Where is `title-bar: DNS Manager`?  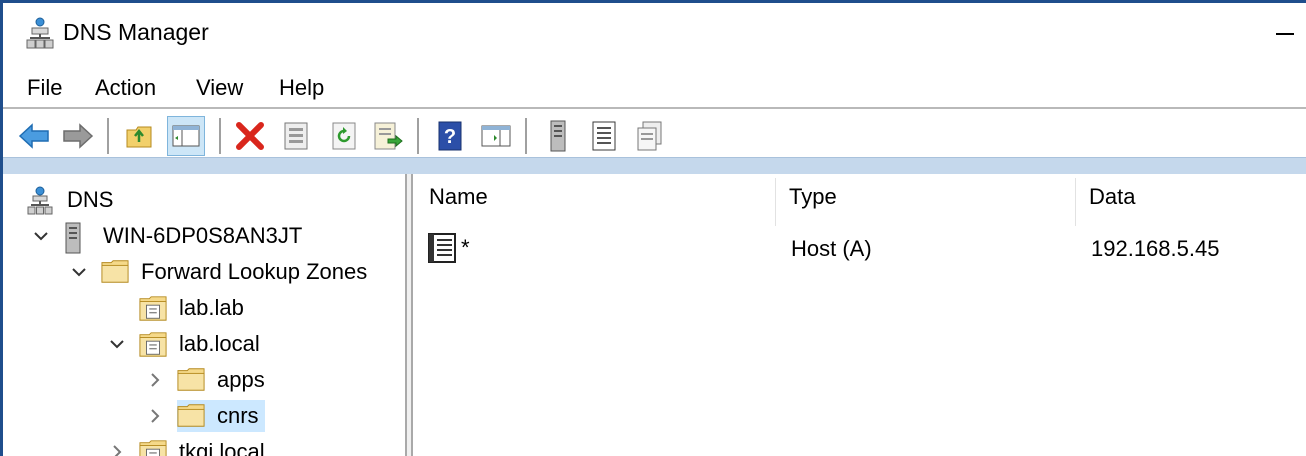 title-bar: DNS Manager is located at coordinates (654, 34).